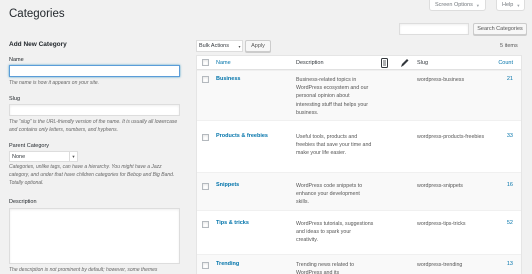 Image resolution: width=532 pixels, height=274 pixels. What do you see at coordinates (94, 71) in the screenshot?
I see `name-input` at bounding box center [94, 71].